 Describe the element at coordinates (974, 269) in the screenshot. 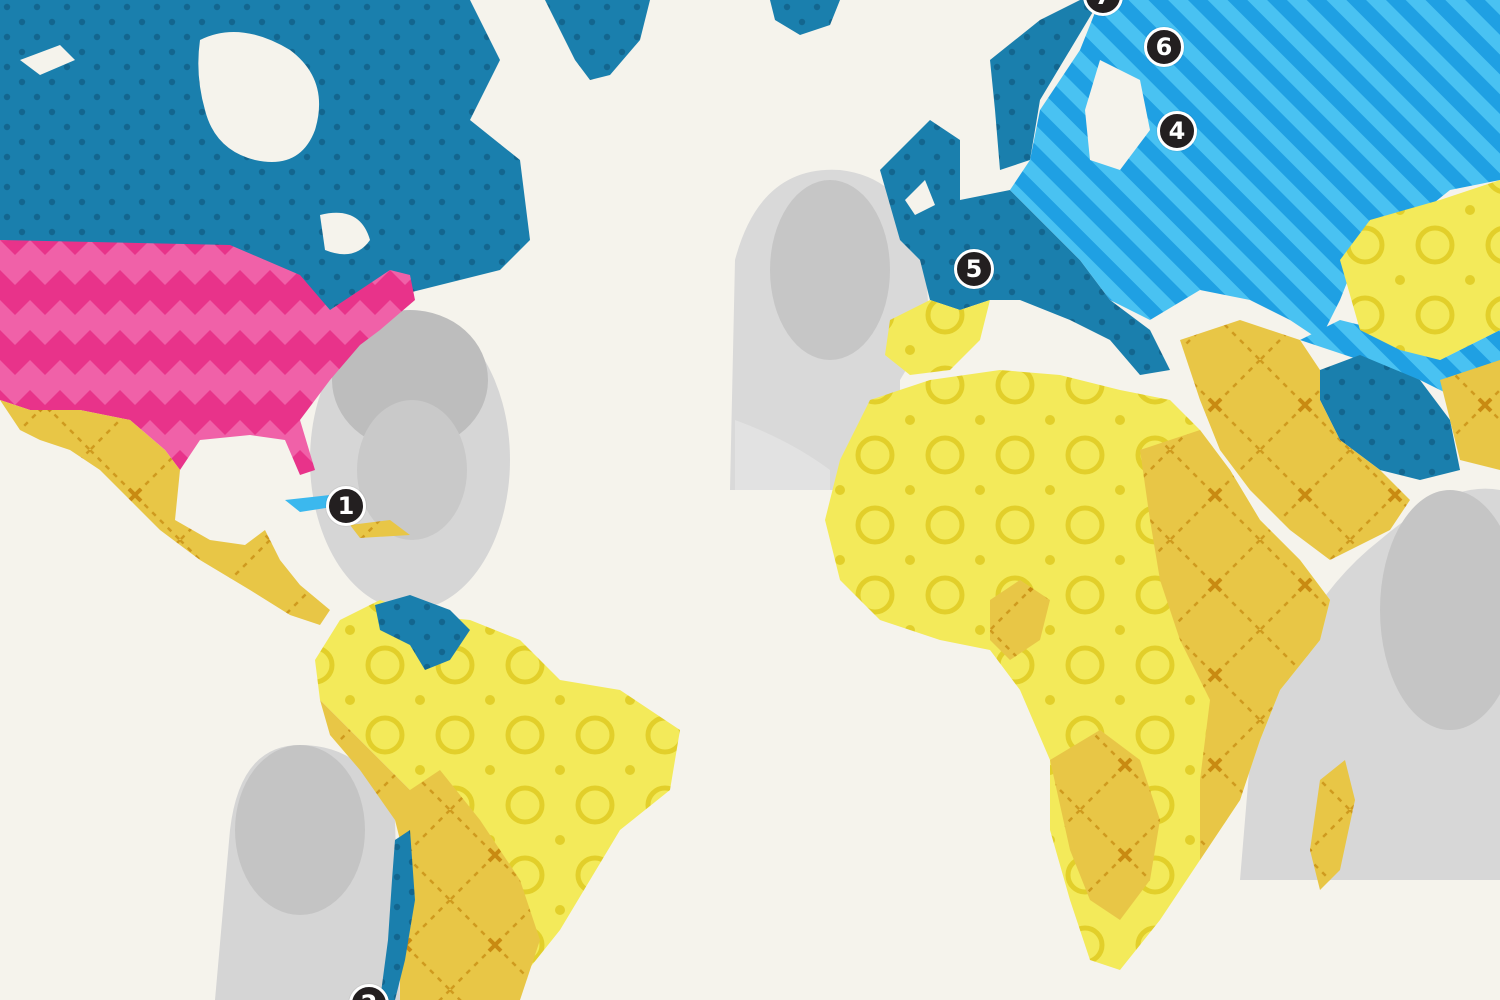

I see `map-marker-5: 5` at that location.